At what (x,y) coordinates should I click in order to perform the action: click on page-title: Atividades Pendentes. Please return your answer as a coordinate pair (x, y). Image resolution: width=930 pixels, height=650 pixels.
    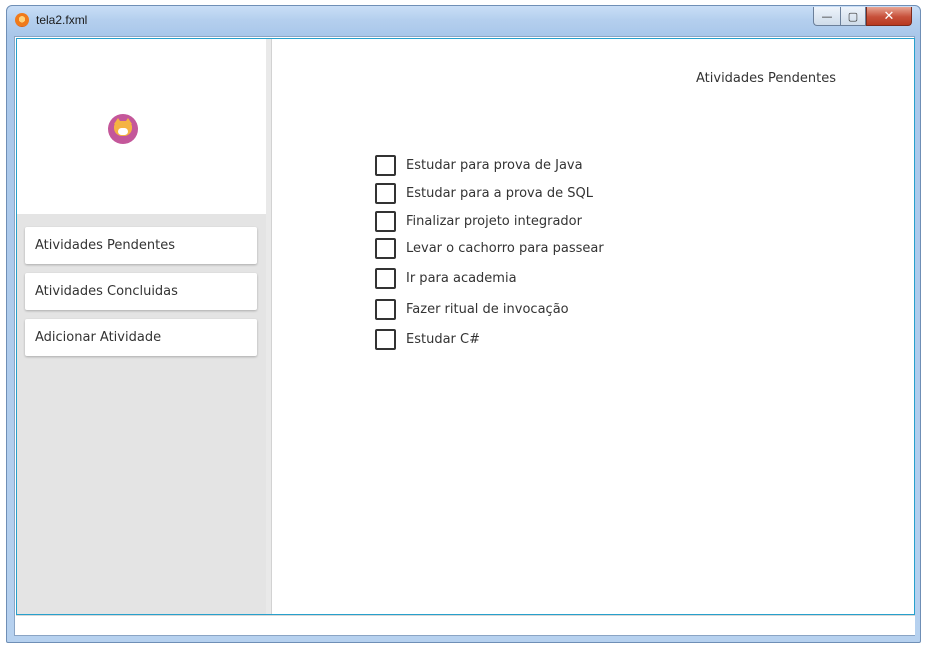
    Looking at the image, I should click on (554, 78).